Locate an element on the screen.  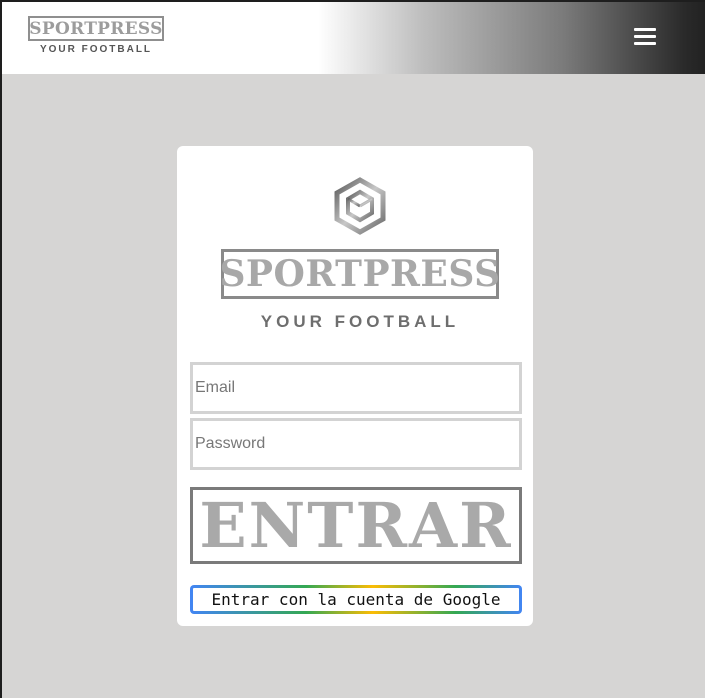
google-login-button: Entrar con la cuenta de Google is located at coordinates (356, 599).